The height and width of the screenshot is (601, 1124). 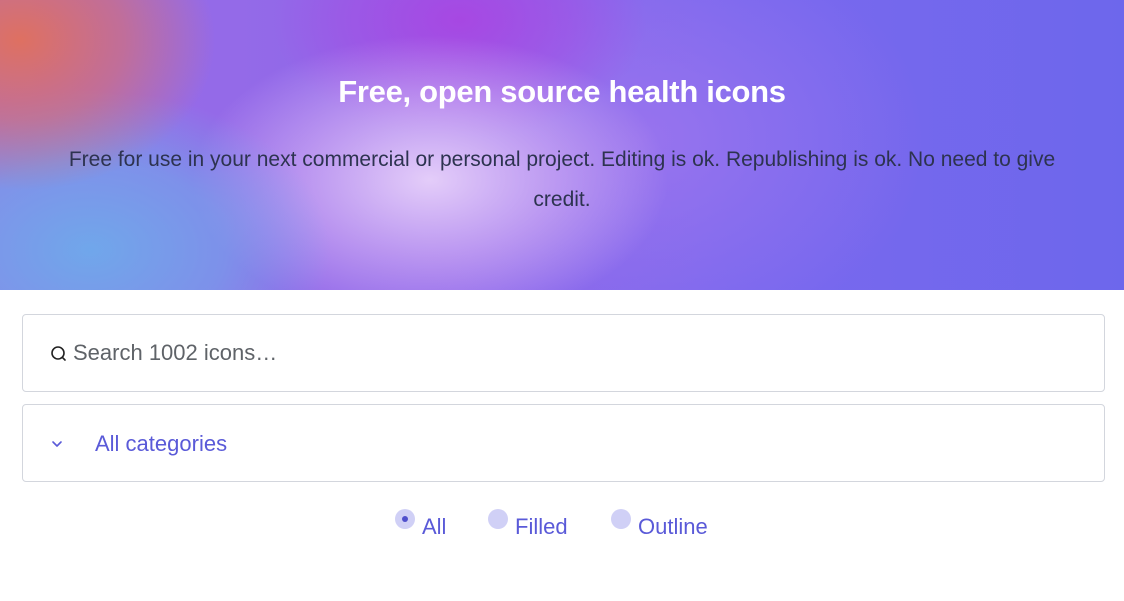 I want to click on category-select-value: All categories, so click(x=161, y=443).